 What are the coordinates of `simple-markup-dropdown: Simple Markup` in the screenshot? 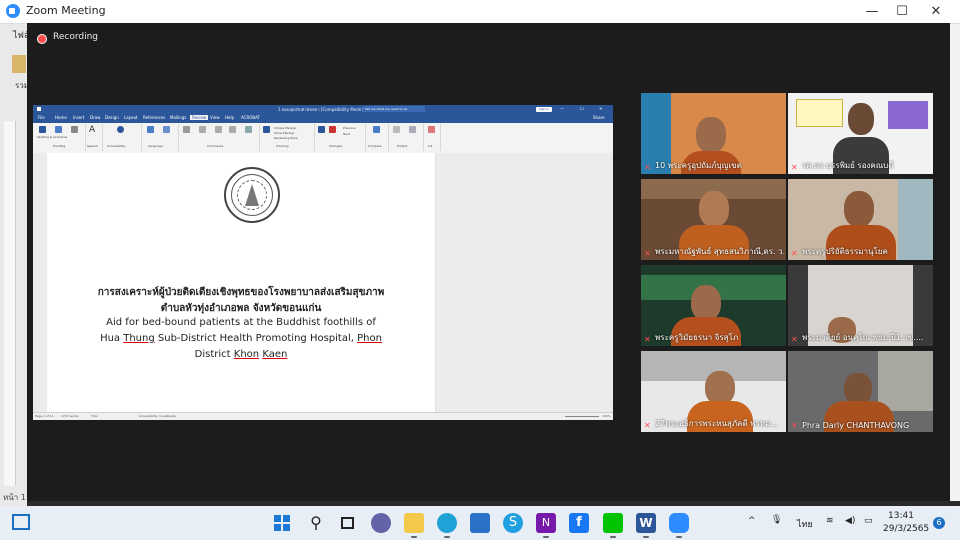 It's located at (285, 128).